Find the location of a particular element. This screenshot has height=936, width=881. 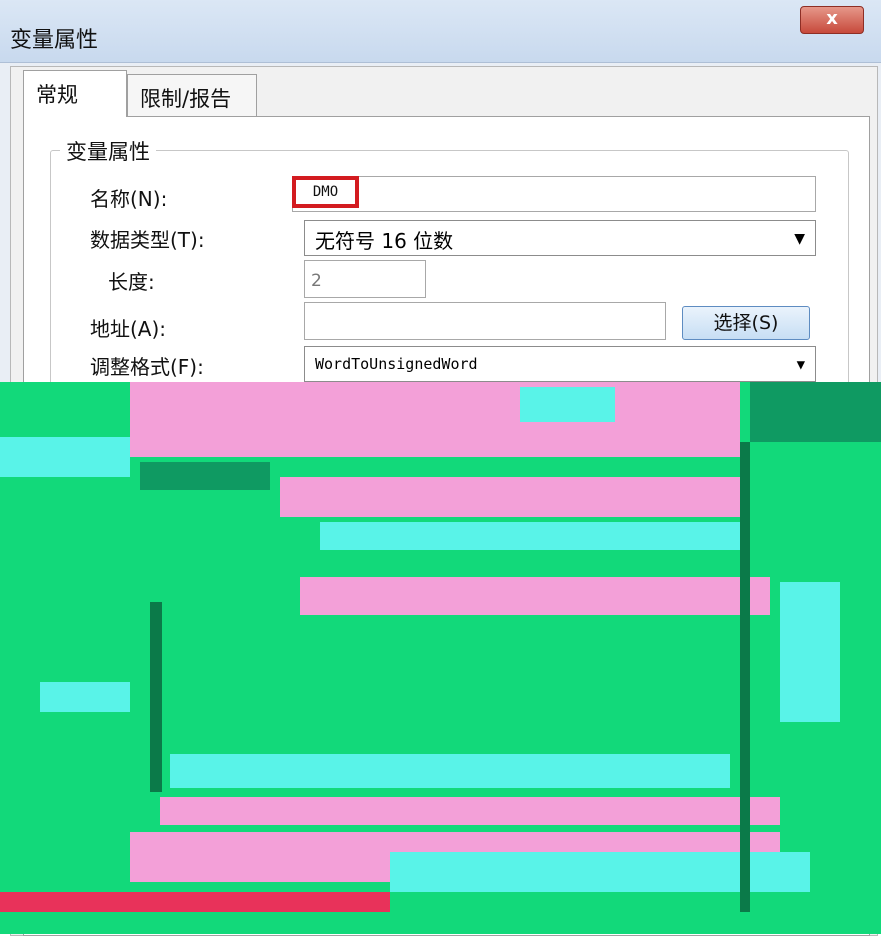

name-field is located at coordinates (554, 194).